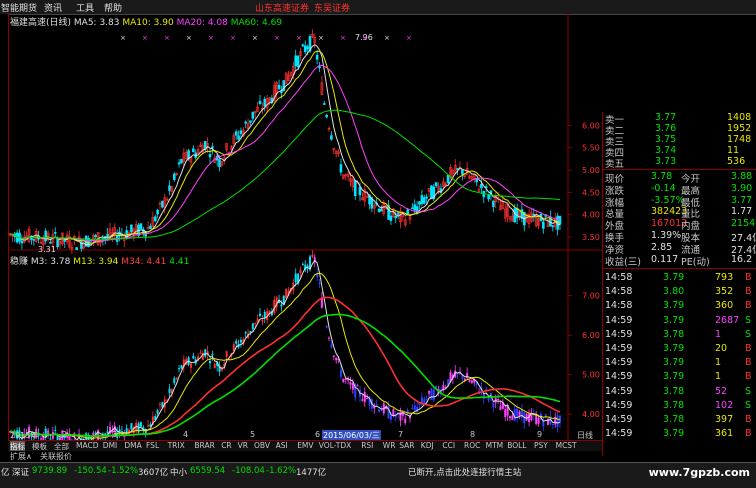 Image resolution: width=756 pixels, height=488 pixels. Describe the element at coordinates (305, 445) in the screenshot. I see `tab-emv: EMV` at that location.